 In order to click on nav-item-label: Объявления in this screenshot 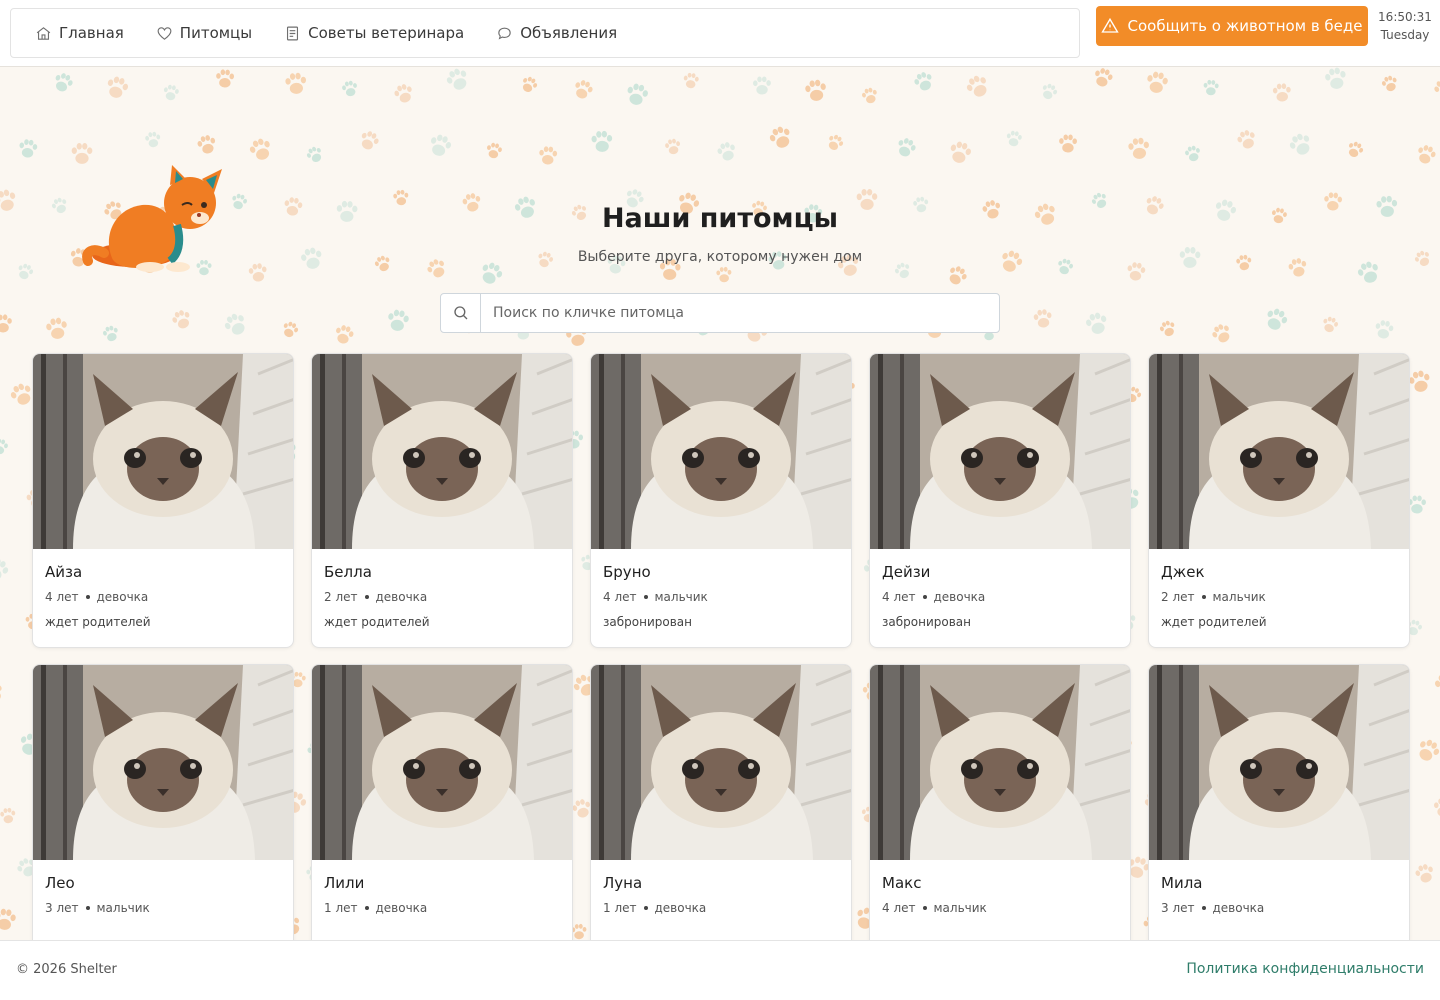, I will do `click(569, 33)`.